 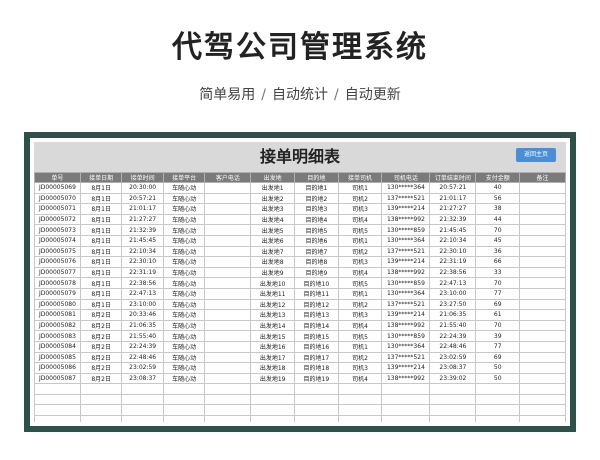 What do you see at coordinates (360, 251) in the screenshot?
I see `table-cell: 司机2` at bounding box center [360, 251].